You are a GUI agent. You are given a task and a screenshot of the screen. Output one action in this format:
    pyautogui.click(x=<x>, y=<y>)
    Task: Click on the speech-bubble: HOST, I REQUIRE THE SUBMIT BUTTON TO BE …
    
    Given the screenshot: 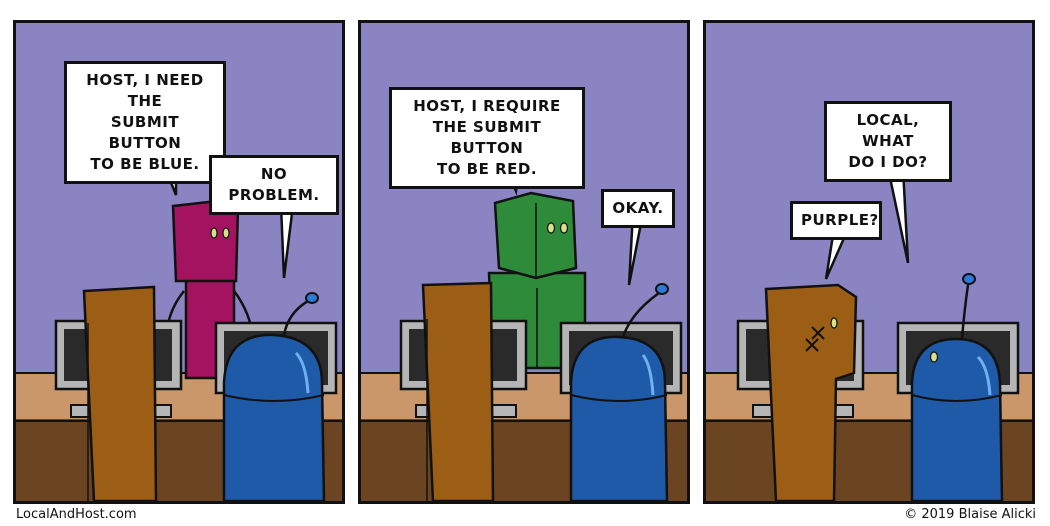 What is the action you would take?
    pyautogui.click(x=487, y=138)
    